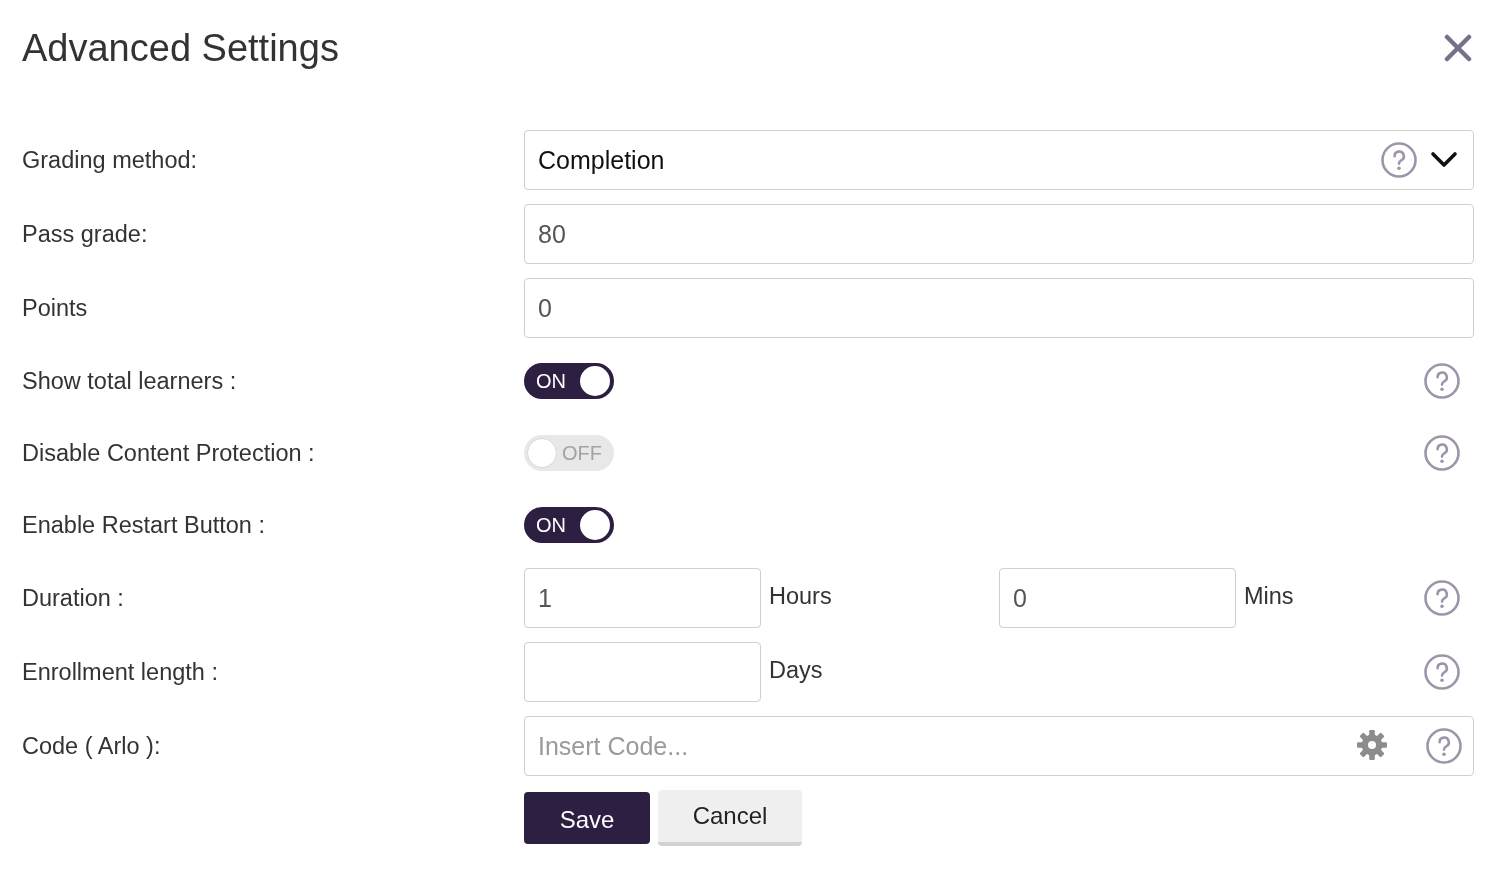  Describe the element at coordinates (587, 818) in the screenshot. I see `save-button: Save` at that location.